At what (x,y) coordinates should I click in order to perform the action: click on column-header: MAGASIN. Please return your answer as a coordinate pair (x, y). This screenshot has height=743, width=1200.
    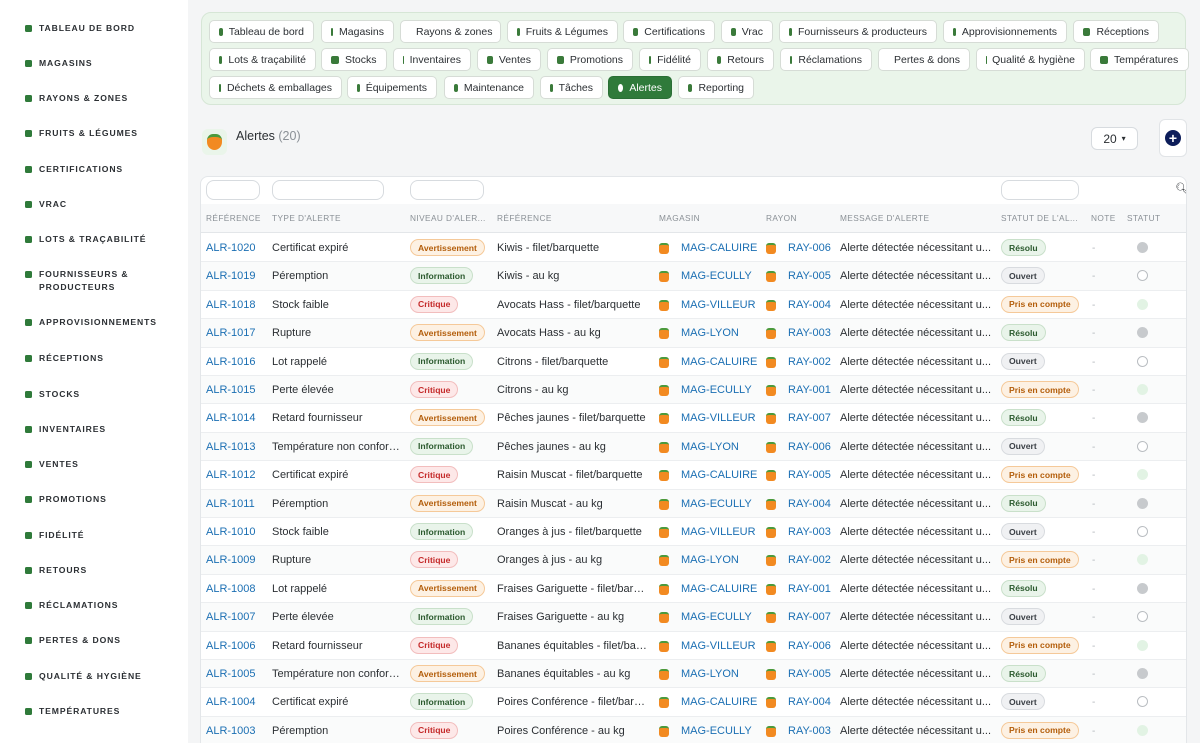
    Looking at the image, I should click on (679, 218).